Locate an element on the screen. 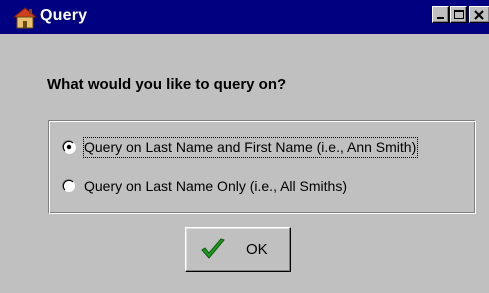 This screenshot has width=489, height=293. maximize-button is located at coordinates (458, 14).